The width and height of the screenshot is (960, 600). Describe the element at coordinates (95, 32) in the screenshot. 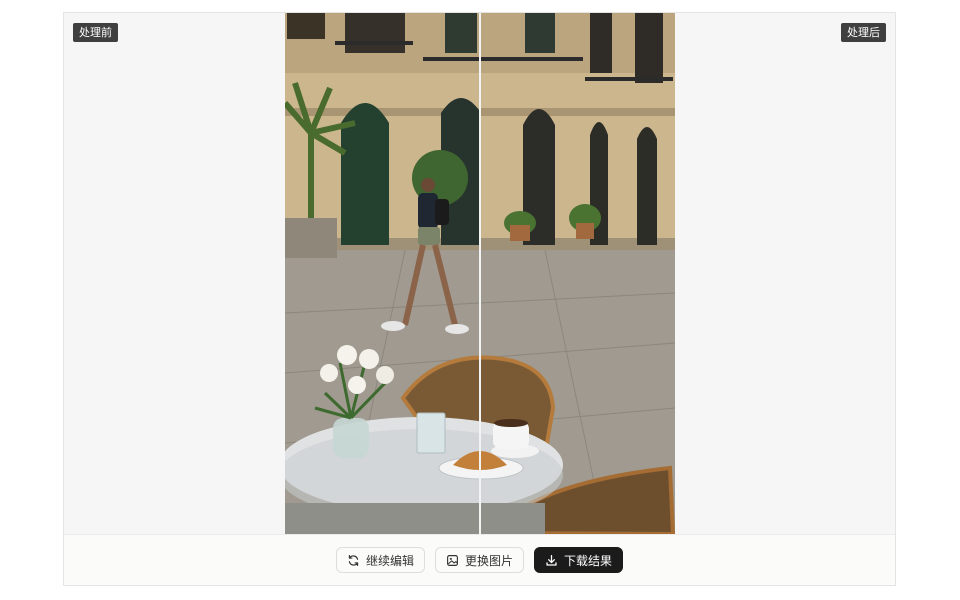

I see `before-badge: 处理前` at that location.